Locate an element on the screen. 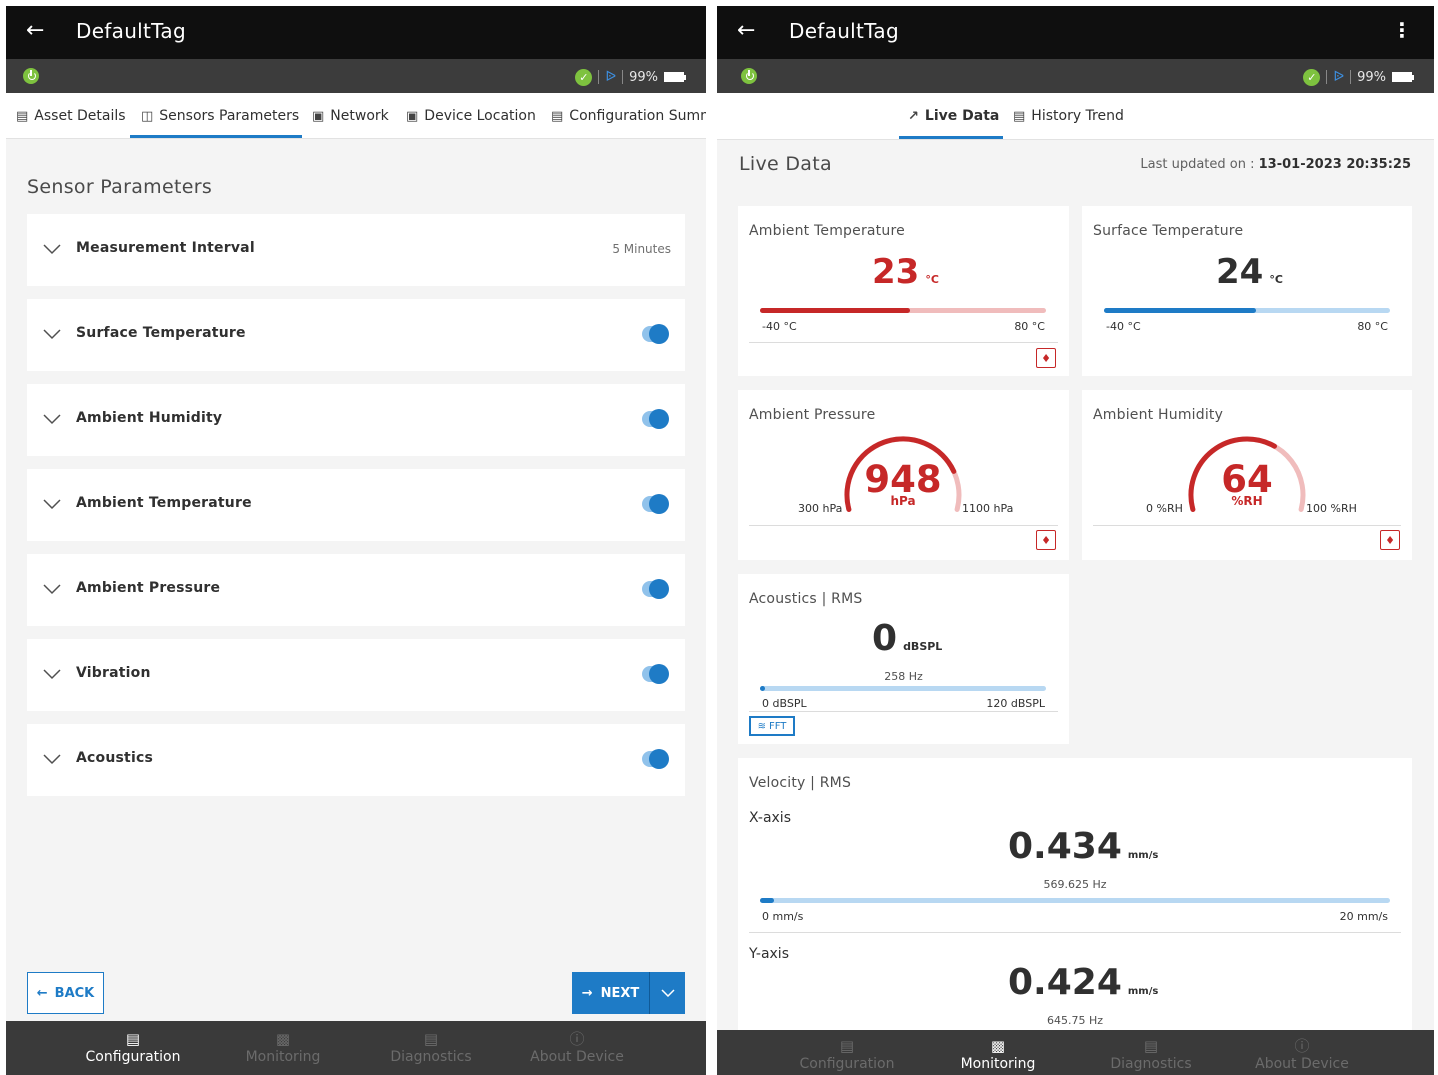 This screenshot has height=1075, width=1438. tab-configuration-summary: ▤ Configuration Summ is located at coordinates (628, 115).